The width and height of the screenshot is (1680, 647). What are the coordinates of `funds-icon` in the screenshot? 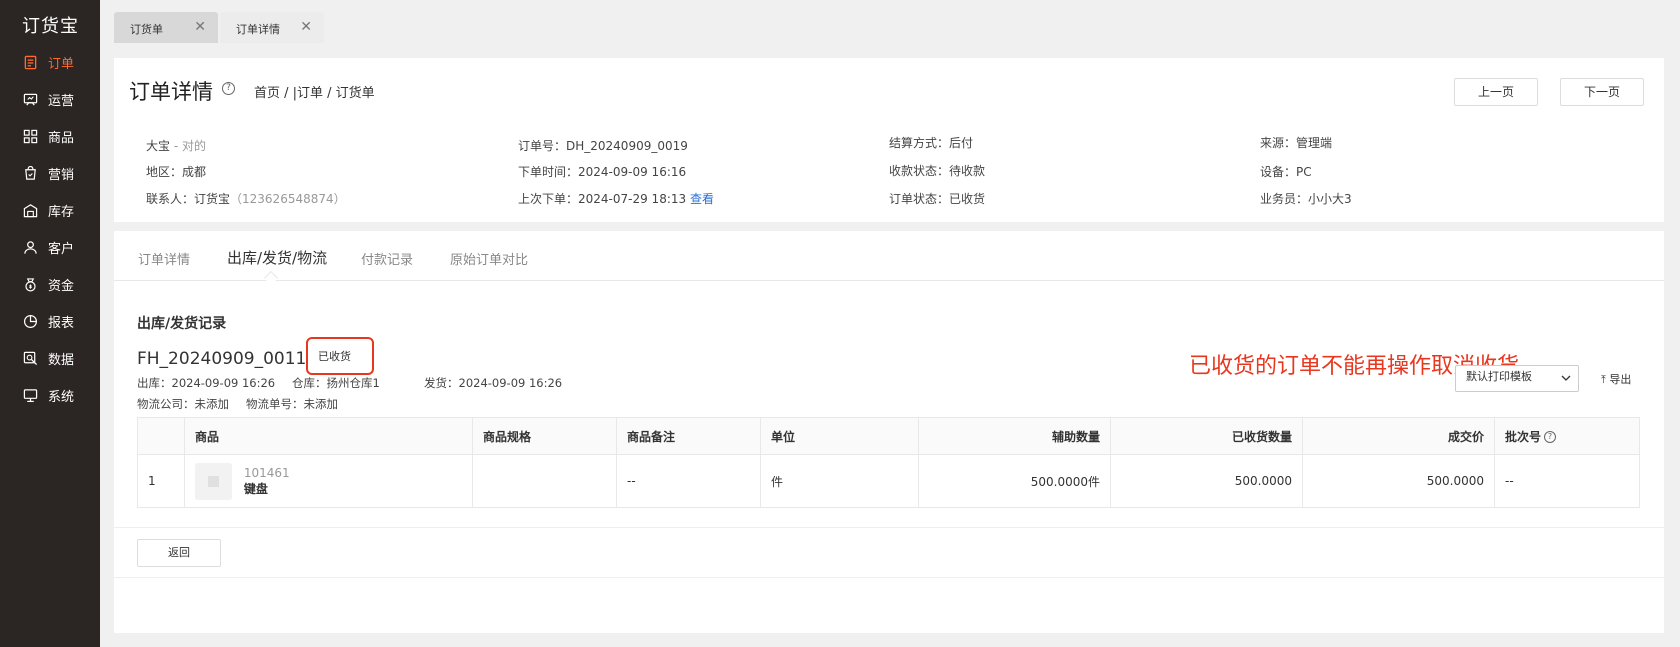 It's located at (30, 285).